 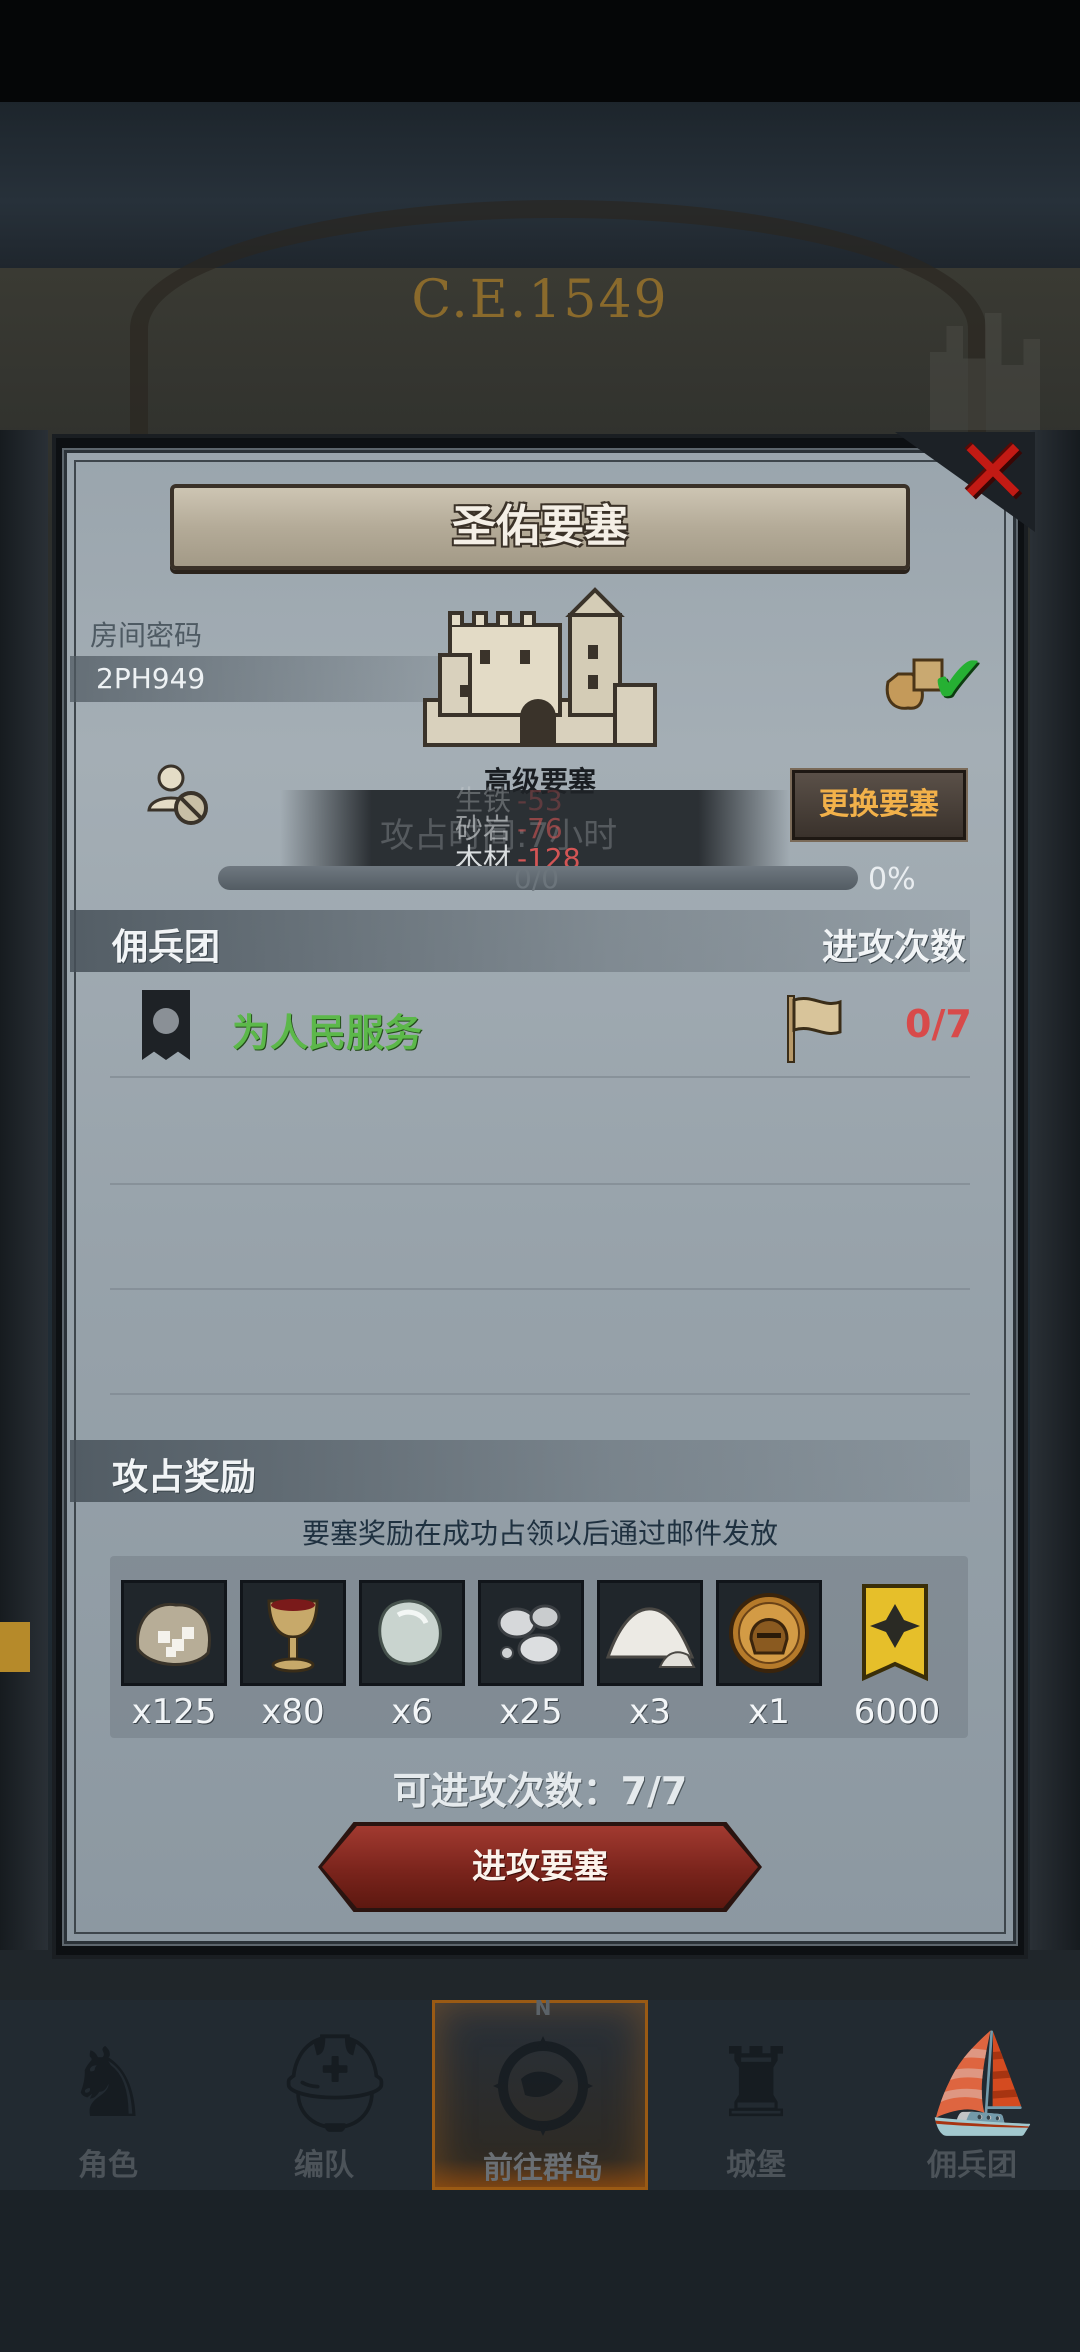 I want to click on knight-icon: ♞, so click(x=108, y=2083).